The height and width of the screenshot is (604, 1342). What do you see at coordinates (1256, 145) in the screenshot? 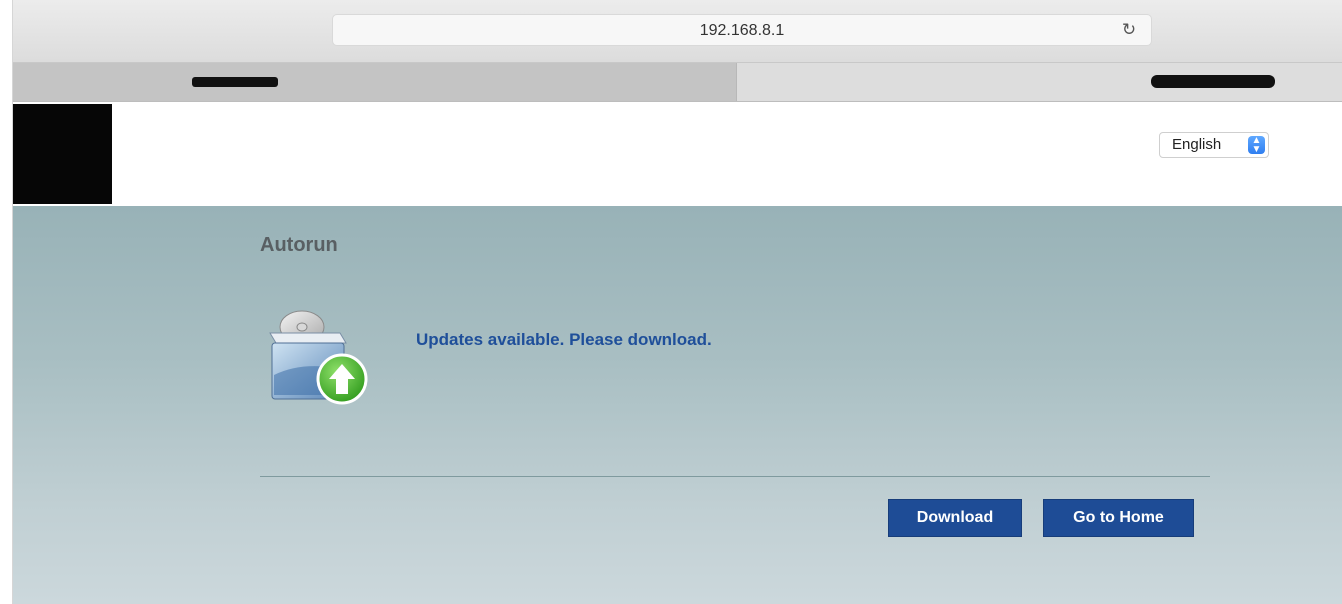
I see `select-arrows-icon: ▲ ▼` at bounding box center [1256, 145].